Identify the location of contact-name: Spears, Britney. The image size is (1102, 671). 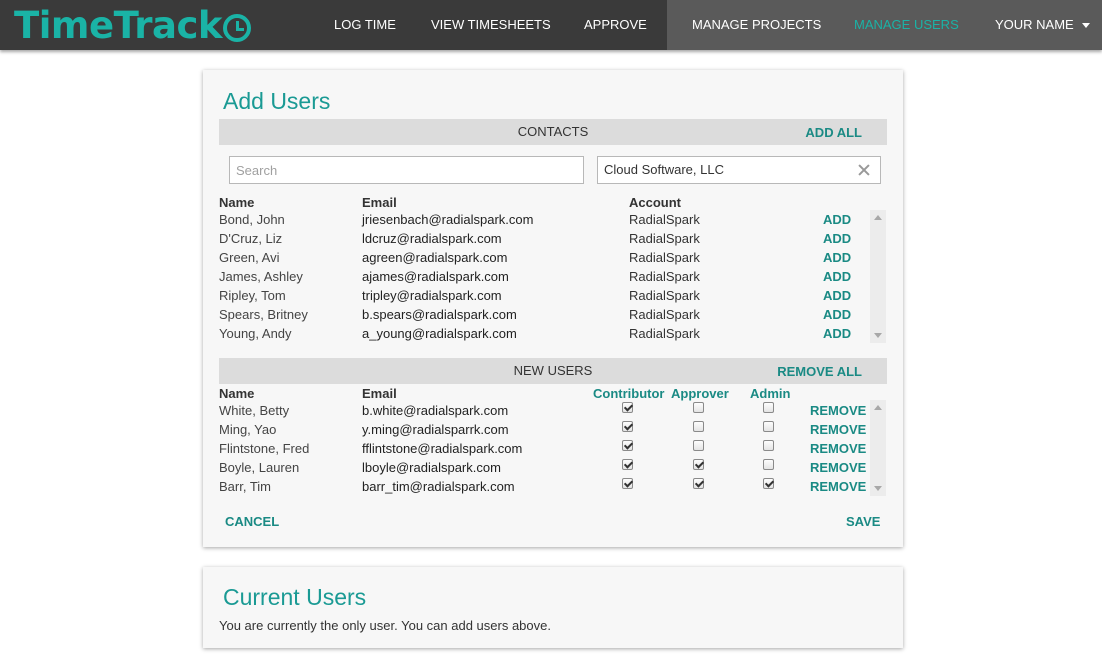
(263, 314).